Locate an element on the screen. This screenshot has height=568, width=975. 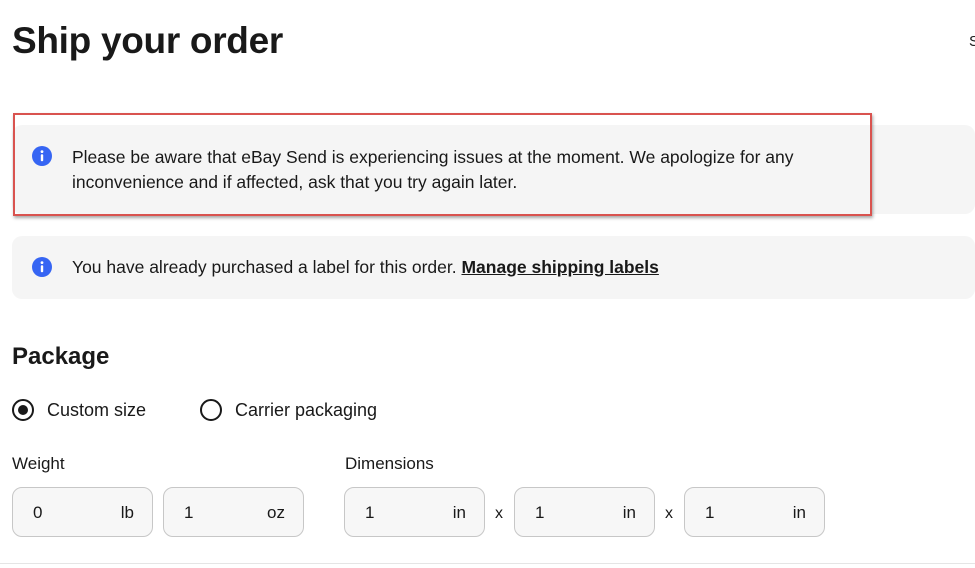
dimension-length-input: 1 in is located at coordinates (414, 512).